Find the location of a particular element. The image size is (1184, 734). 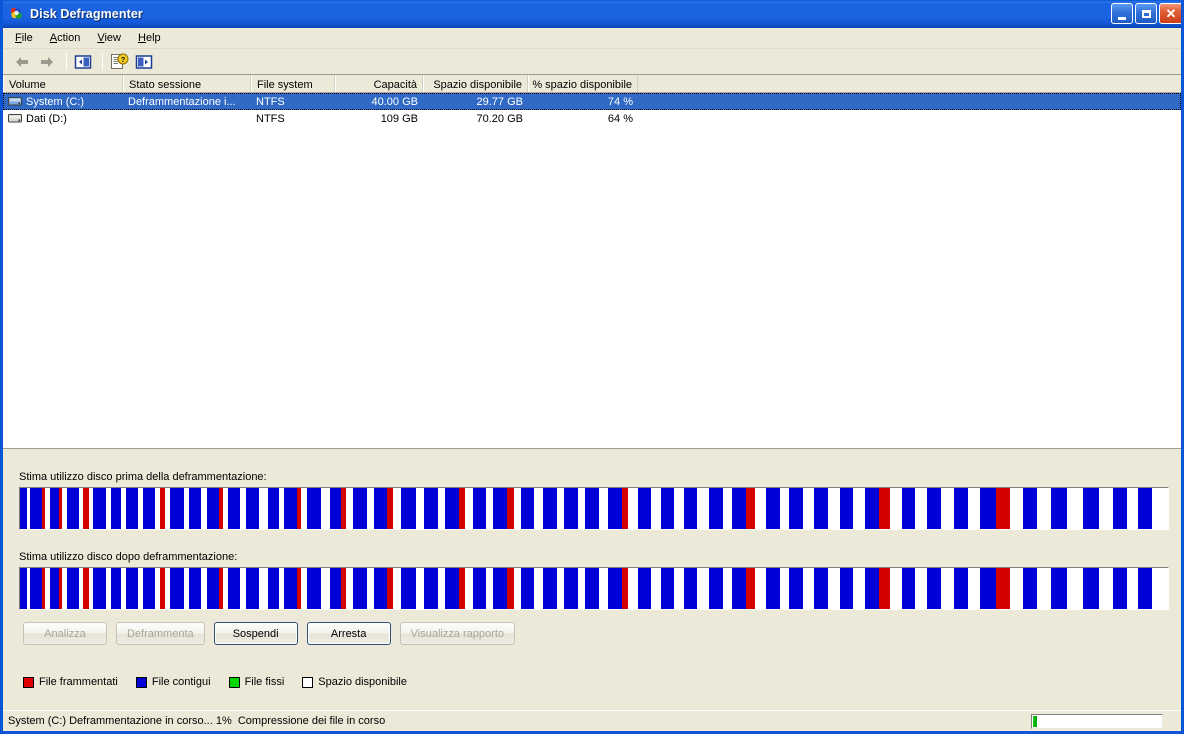

column-header-label: Volume is located at coordinates (27, 84).